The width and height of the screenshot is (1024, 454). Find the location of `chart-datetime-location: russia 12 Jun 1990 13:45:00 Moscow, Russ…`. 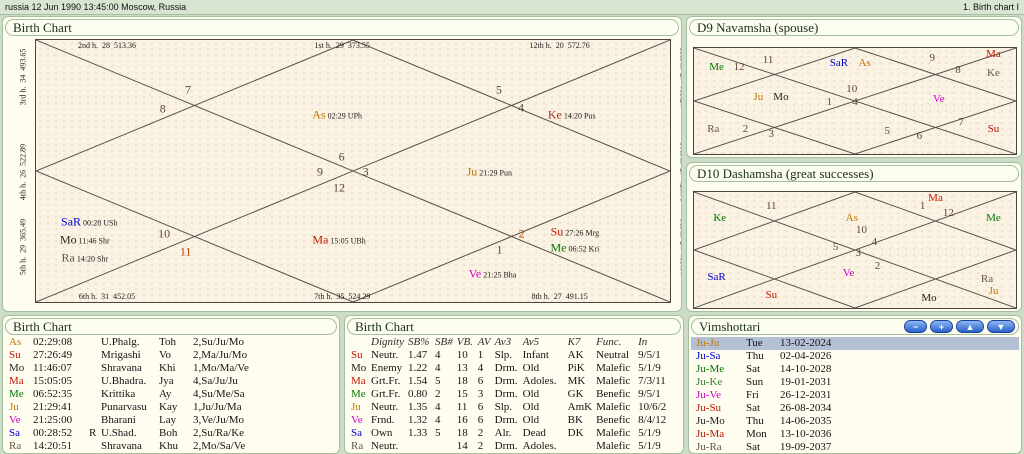

chart-datetime-location: russia 12 Jun 1990 13:45:00 Moscow, Russ… is located at coordinates (96, 7).